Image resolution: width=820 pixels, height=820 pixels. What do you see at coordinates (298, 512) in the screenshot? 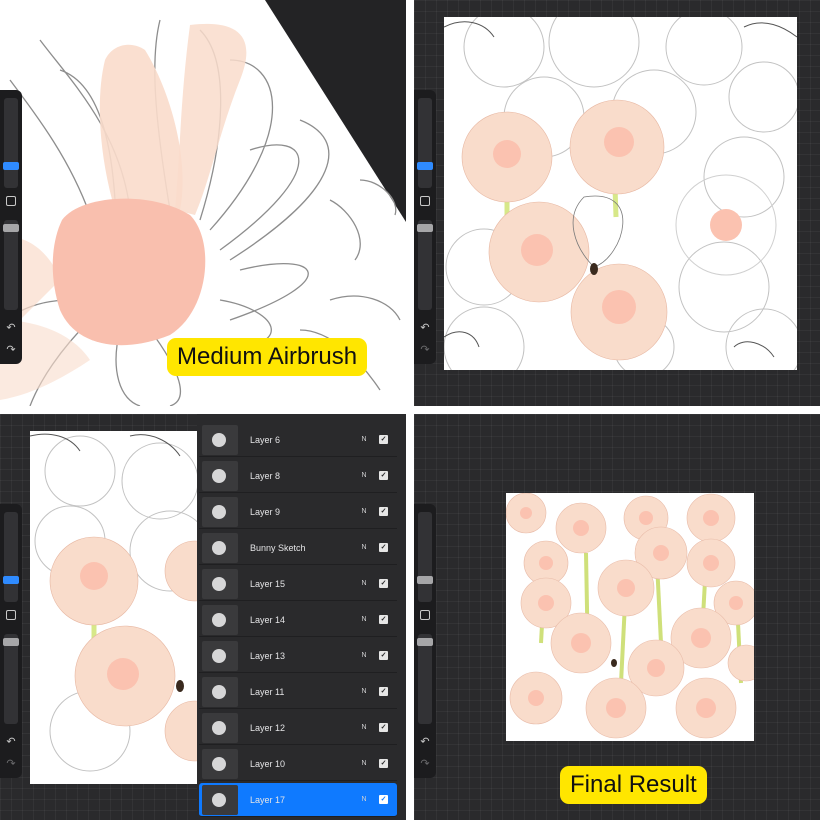
I see `layer-row: Layer 9 N ✓` at bounding box center [298, 512].